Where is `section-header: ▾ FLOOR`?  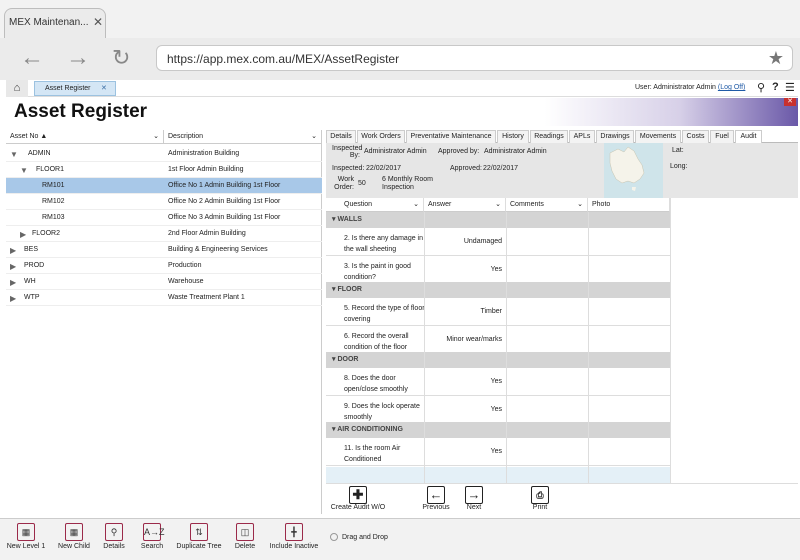 section-header: ▾ FLOOR is located at coordinates (498, 290).